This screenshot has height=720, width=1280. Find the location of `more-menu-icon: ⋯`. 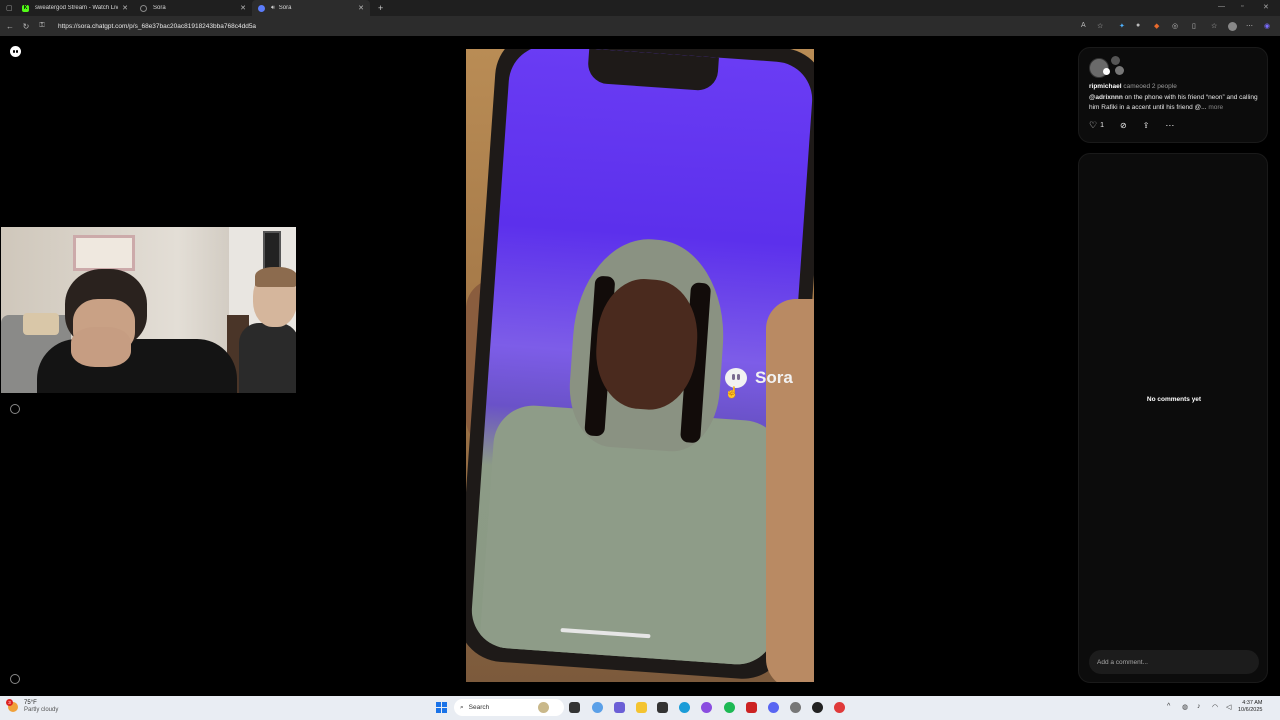

more-menu-icon: ⋯ is located at coordinates (1249, 26).